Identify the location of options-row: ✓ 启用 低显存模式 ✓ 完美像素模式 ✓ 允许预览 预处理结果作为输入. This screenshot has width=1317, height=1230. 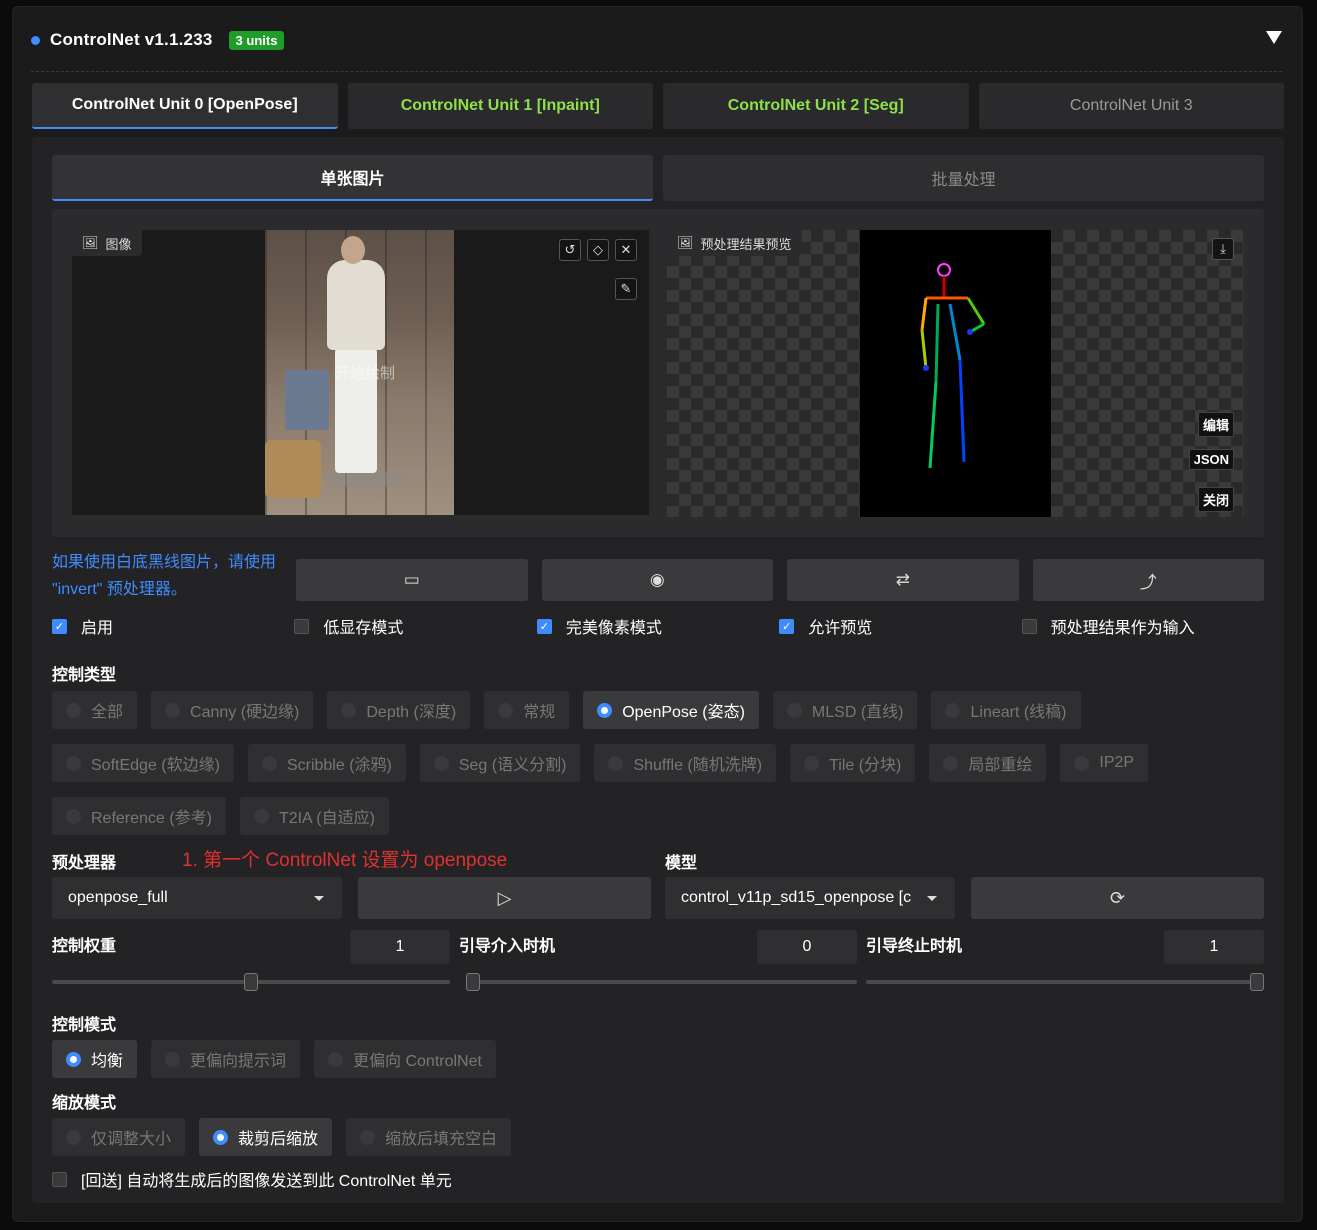
(658, 626).